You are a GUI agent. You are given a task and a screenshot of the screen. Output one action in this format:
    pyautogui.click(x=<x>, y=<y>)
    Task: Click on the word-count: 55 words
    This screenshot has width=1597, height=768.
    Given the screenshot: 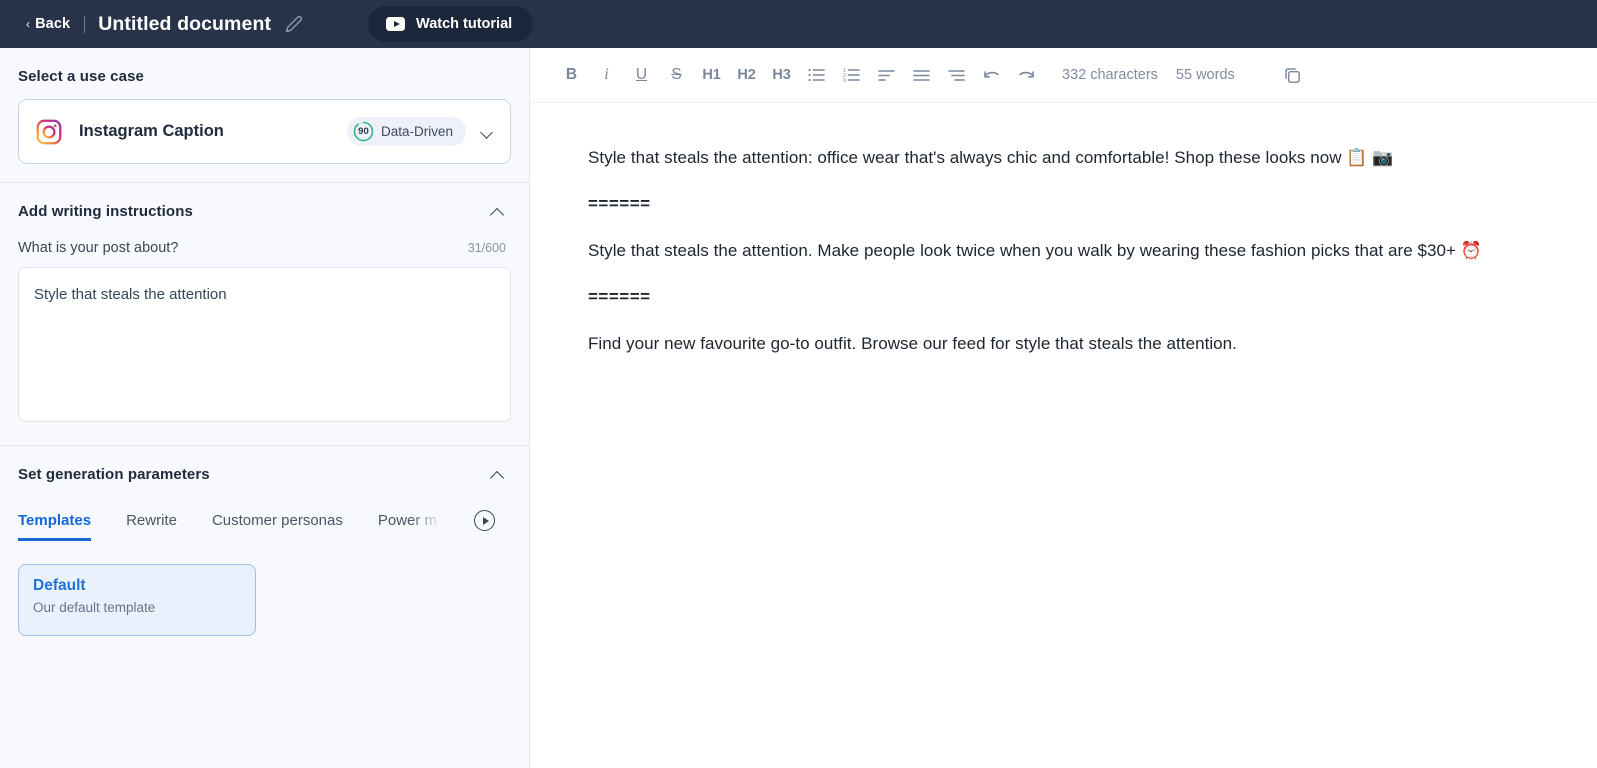 What is the action you would take?
    pyautogui.click(x=1205, y=75)
    